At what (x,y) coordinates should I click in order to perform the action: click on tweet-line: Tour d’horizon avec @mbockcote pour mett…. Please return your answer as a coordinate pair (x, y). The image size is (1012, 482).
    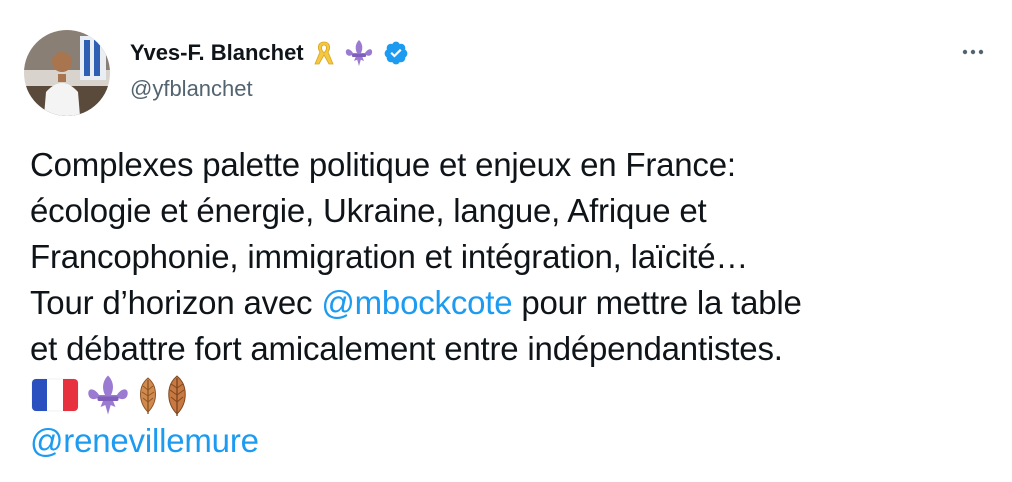
    Looking at the image, I should click on (510, 303).